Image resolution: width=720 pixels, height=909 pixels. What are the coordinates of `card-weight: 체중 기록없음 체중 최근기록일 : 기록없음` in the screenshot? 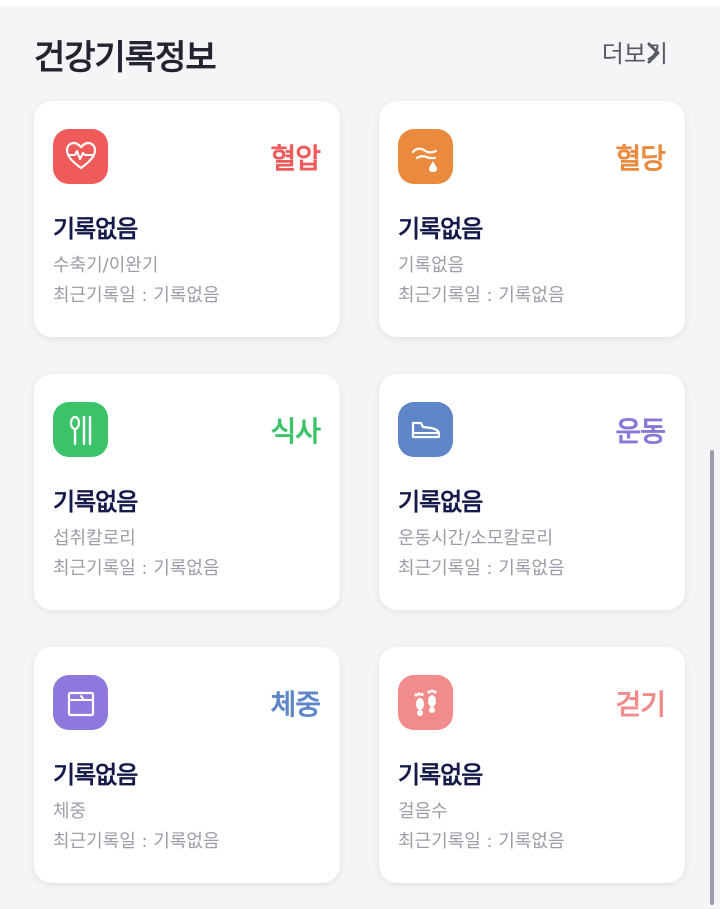 It's located at (187, 765).